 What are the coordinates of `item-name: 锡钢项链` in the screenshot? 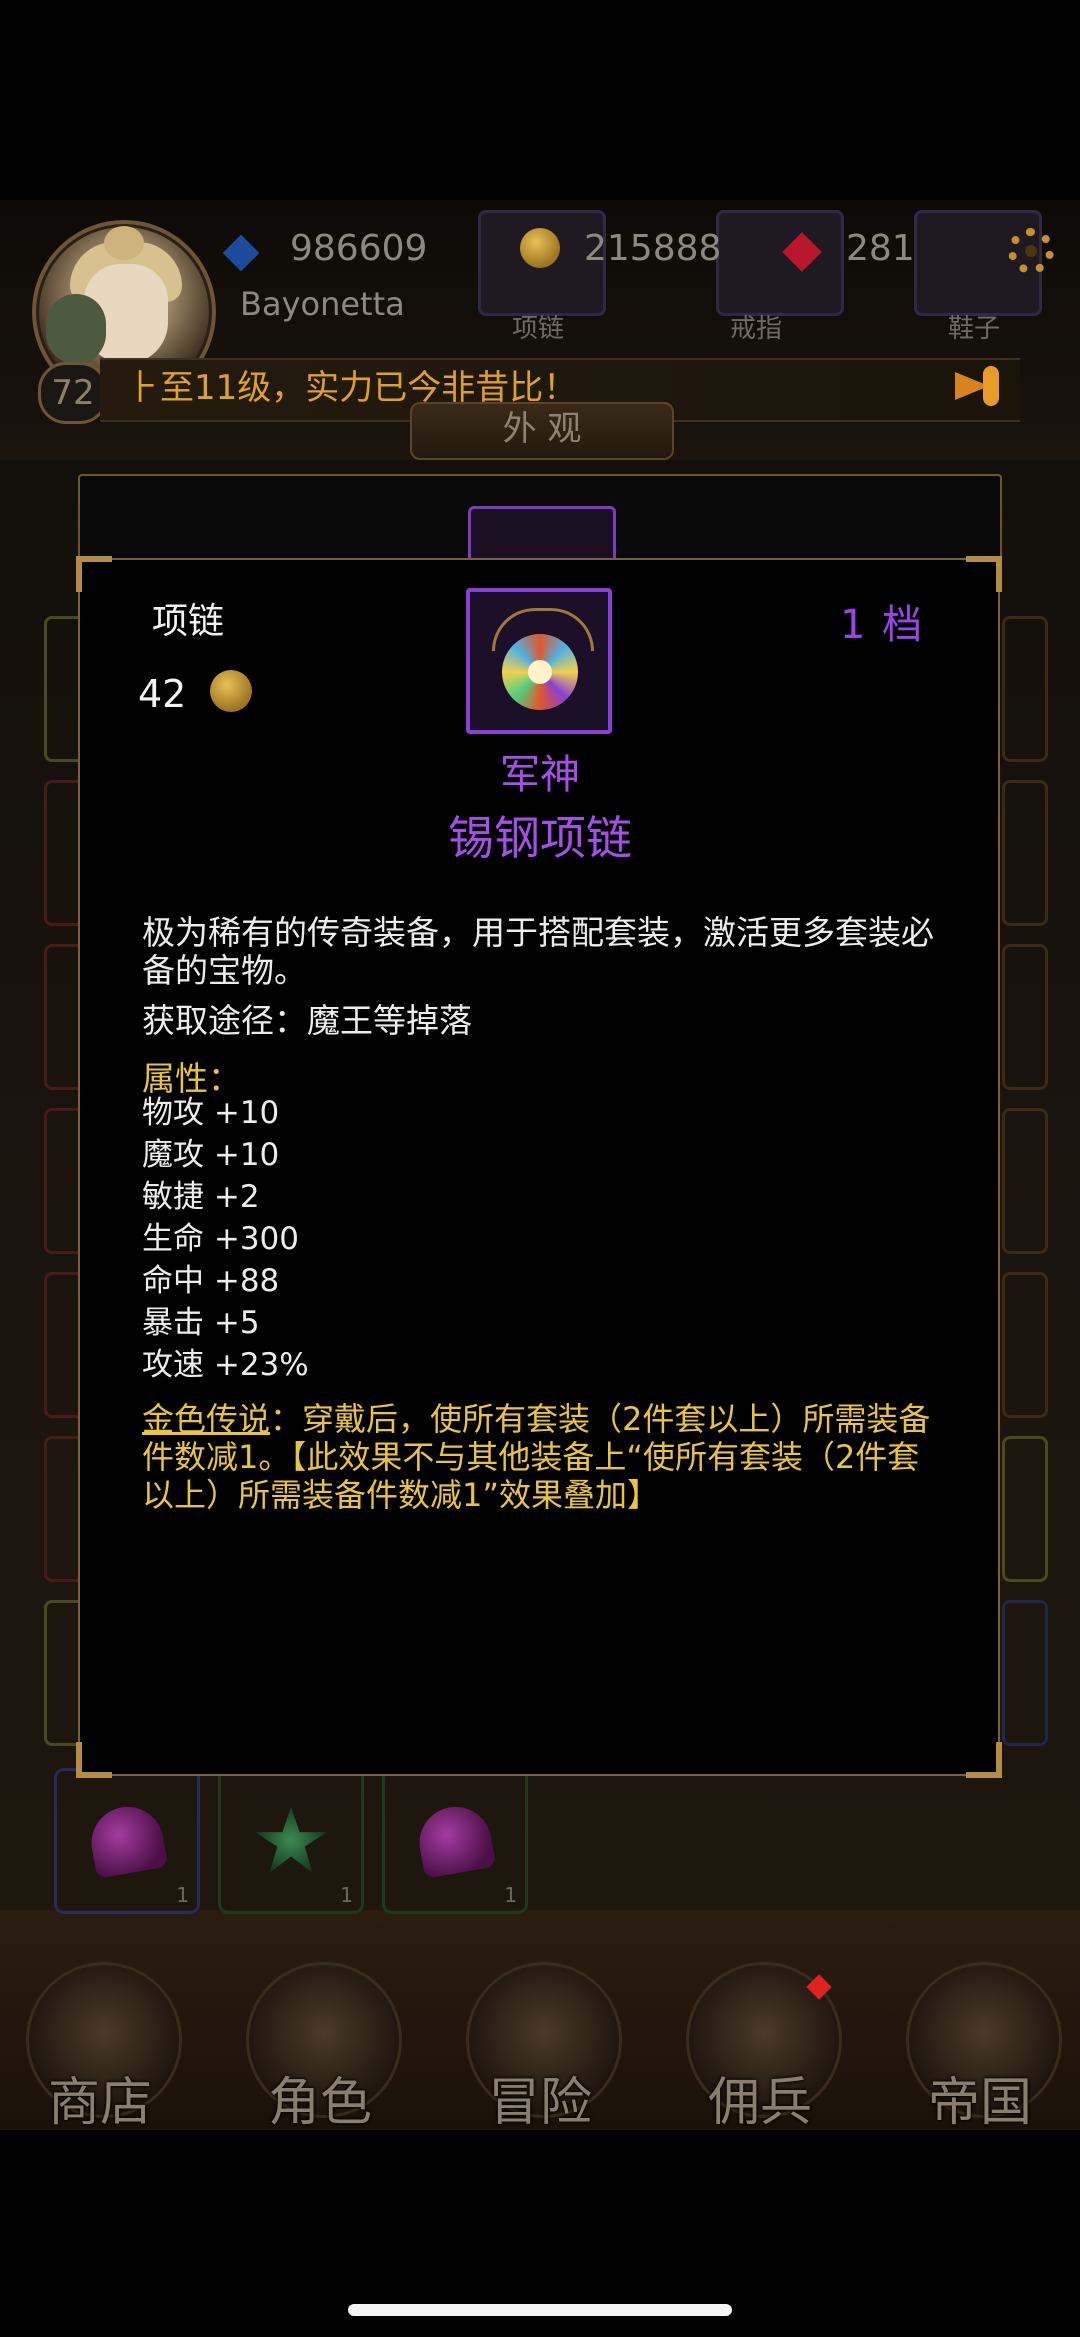 It's located at (540, 838).